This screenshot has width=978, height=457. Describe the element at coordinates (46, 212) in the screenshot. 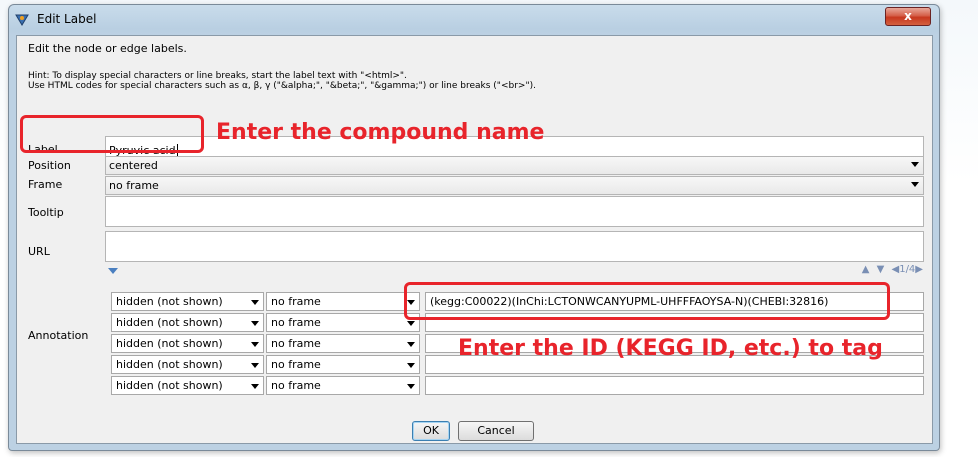

I see `tooltip-caption: Tooltip` at that location.